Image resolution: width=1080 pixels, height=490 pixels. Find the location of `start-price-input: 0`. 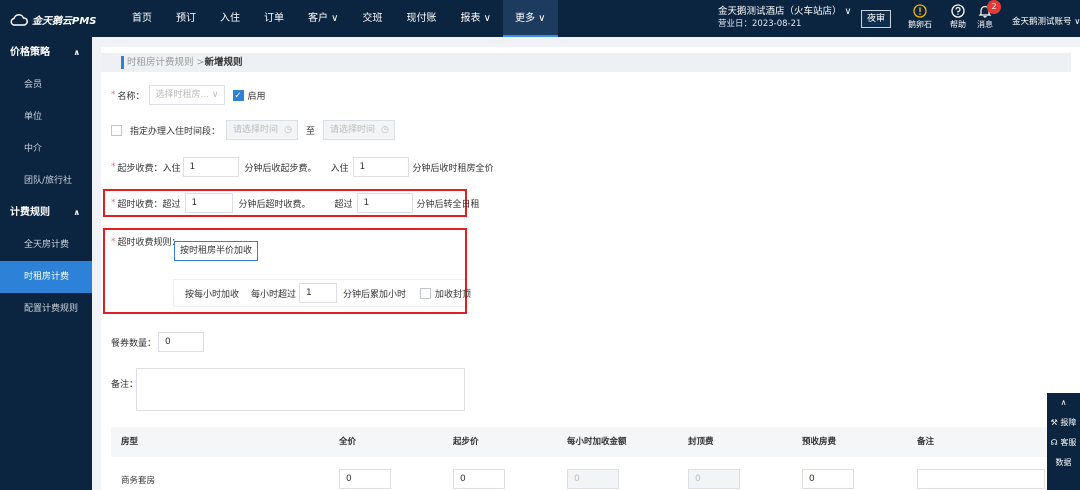

start-price-input: 0 is located at coordinates (479, 479).